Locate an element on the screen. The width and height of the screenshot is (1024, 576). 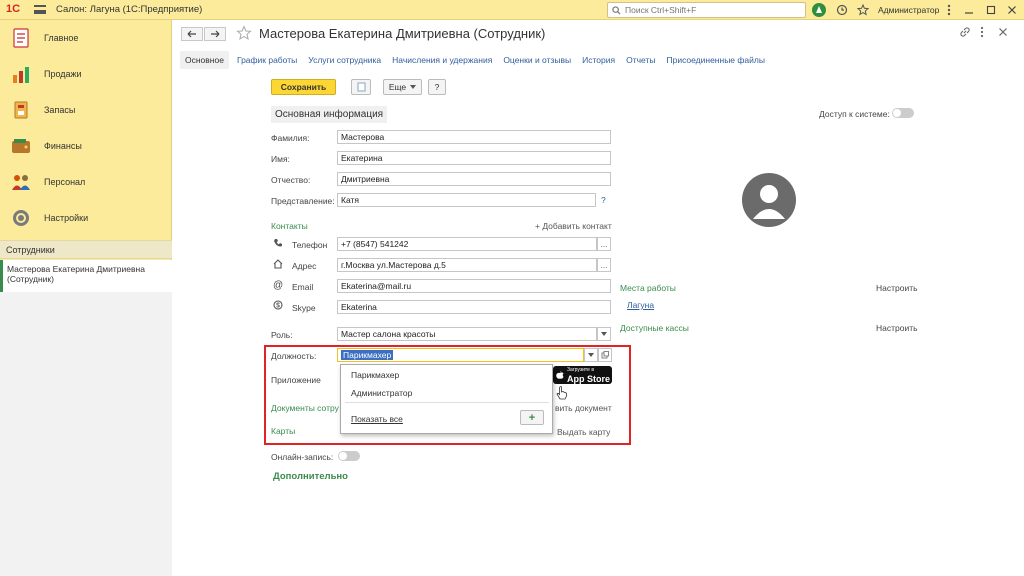
add-document-link: вить документ is located at coordinates (583, 408).